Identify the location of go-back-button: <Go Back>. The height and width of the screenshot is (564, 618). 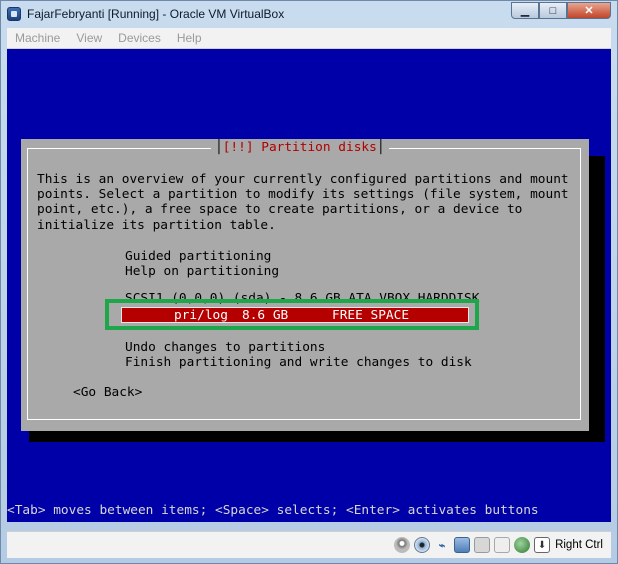
(107, 392).